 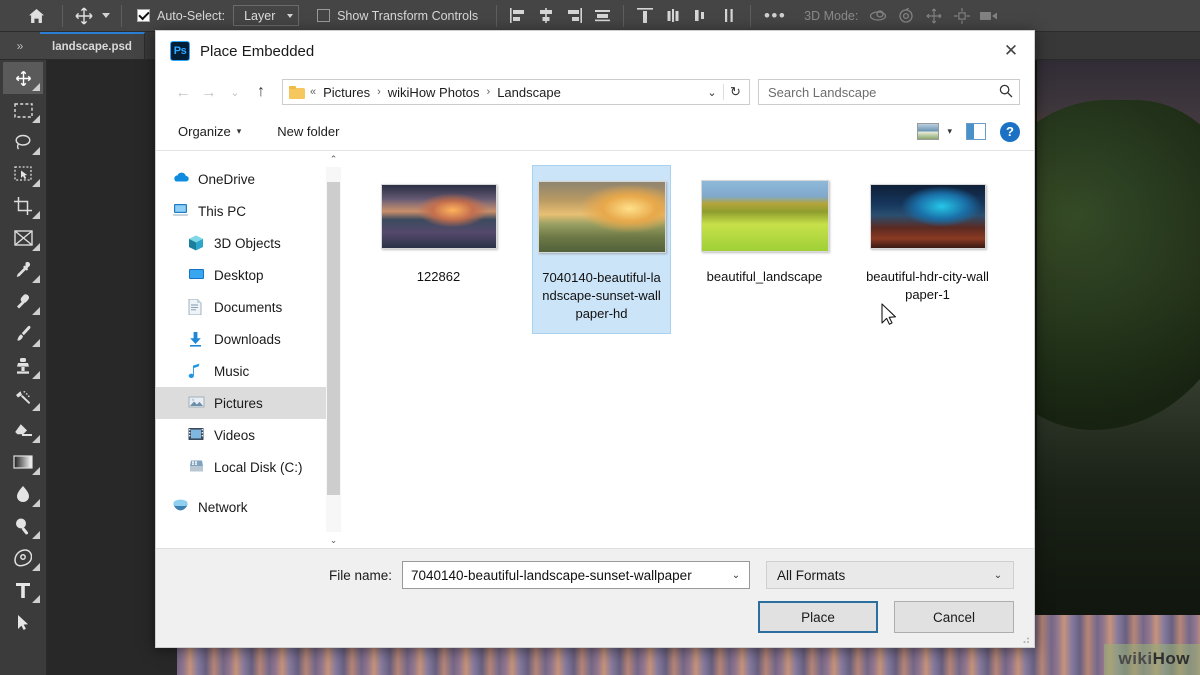 What do you see at coordinates (23, 494) in the screenshot?
I see `blur-tool-icon` at bounding box center [23, 494].